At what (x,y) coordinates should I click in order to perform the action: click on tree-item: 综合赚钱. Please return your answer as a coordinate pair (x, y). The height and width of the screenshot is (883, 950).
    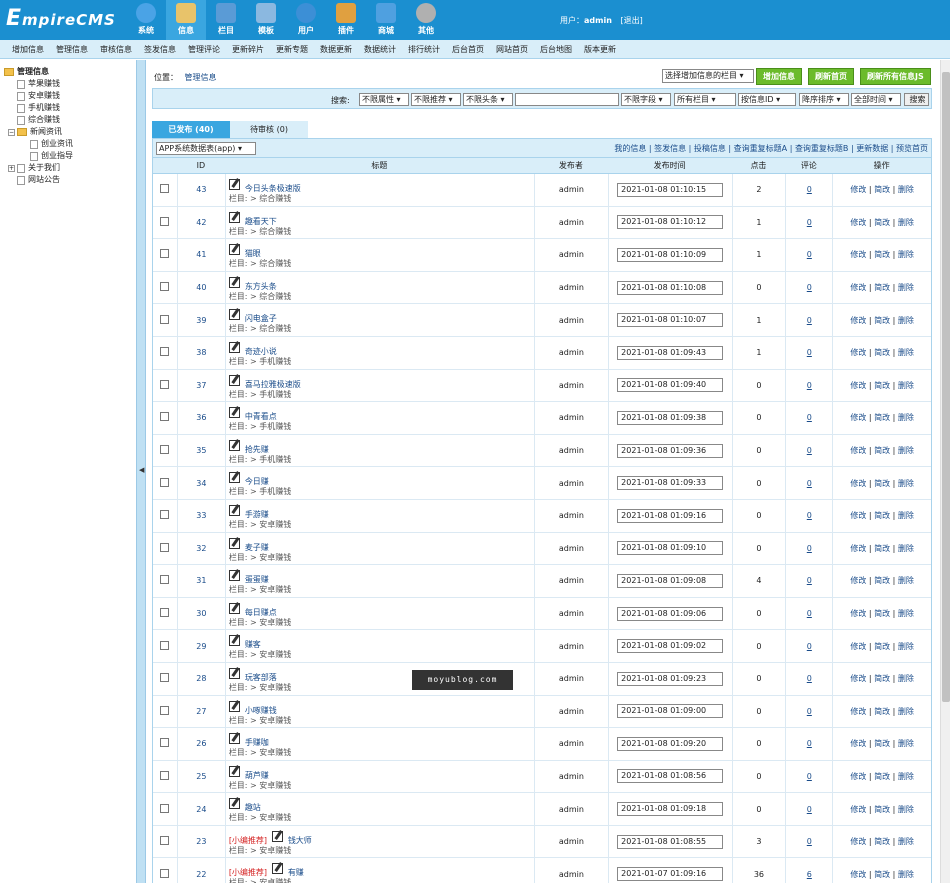
    Looking at the image, I should click on (68, 120).